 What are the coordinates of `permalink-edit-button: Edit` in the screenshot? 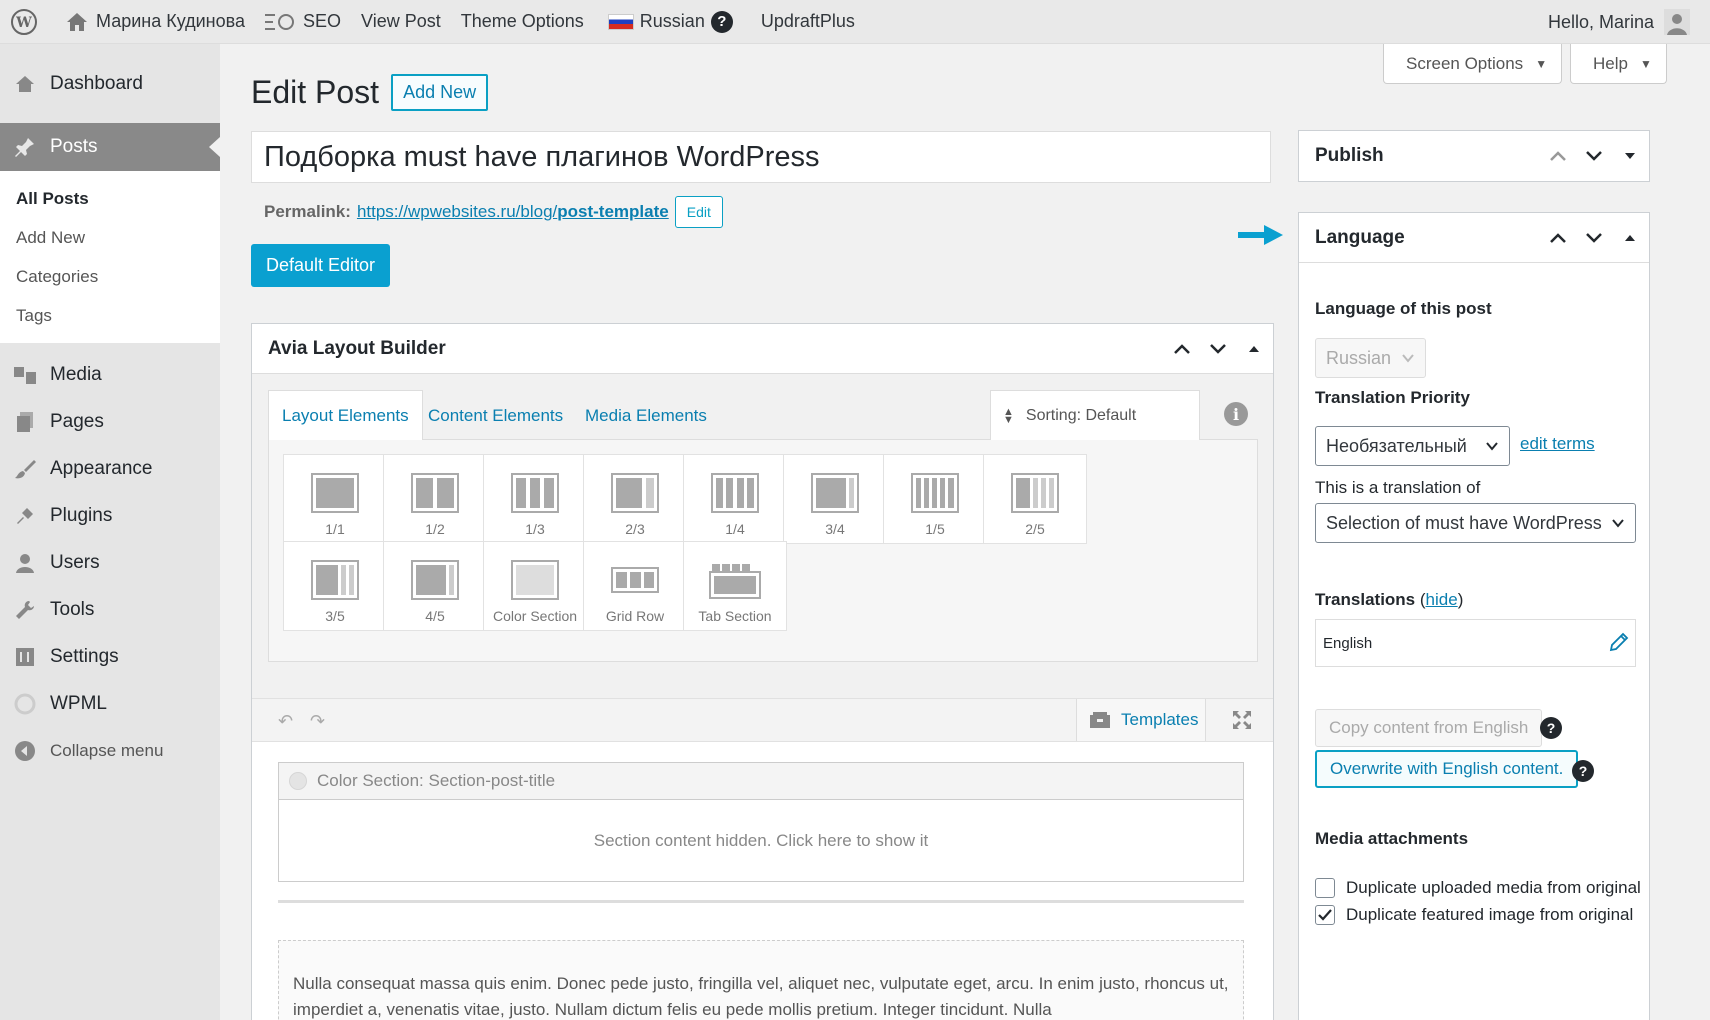 It's located at (698, 212).